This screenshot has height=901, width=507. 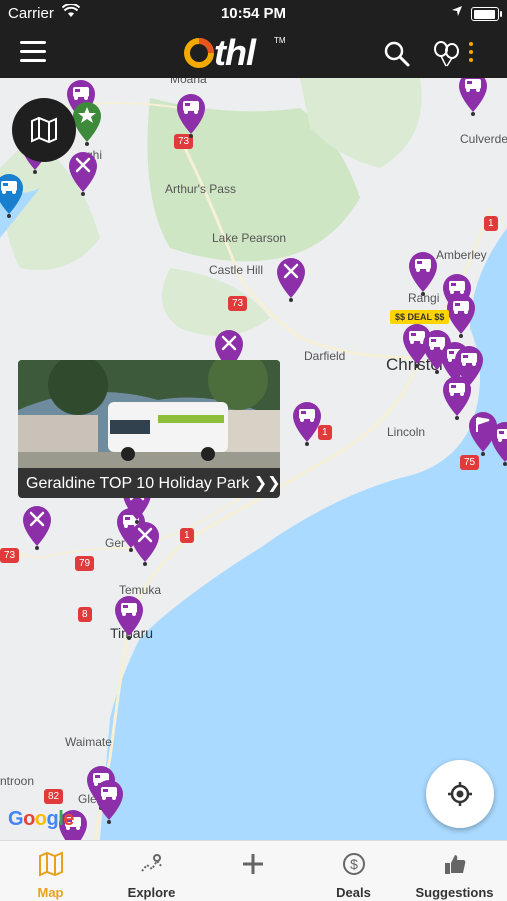 What do you see at coordinates (486, 14) in the screenshot?
I see `battery-icon` at bounding box center [486, 14].